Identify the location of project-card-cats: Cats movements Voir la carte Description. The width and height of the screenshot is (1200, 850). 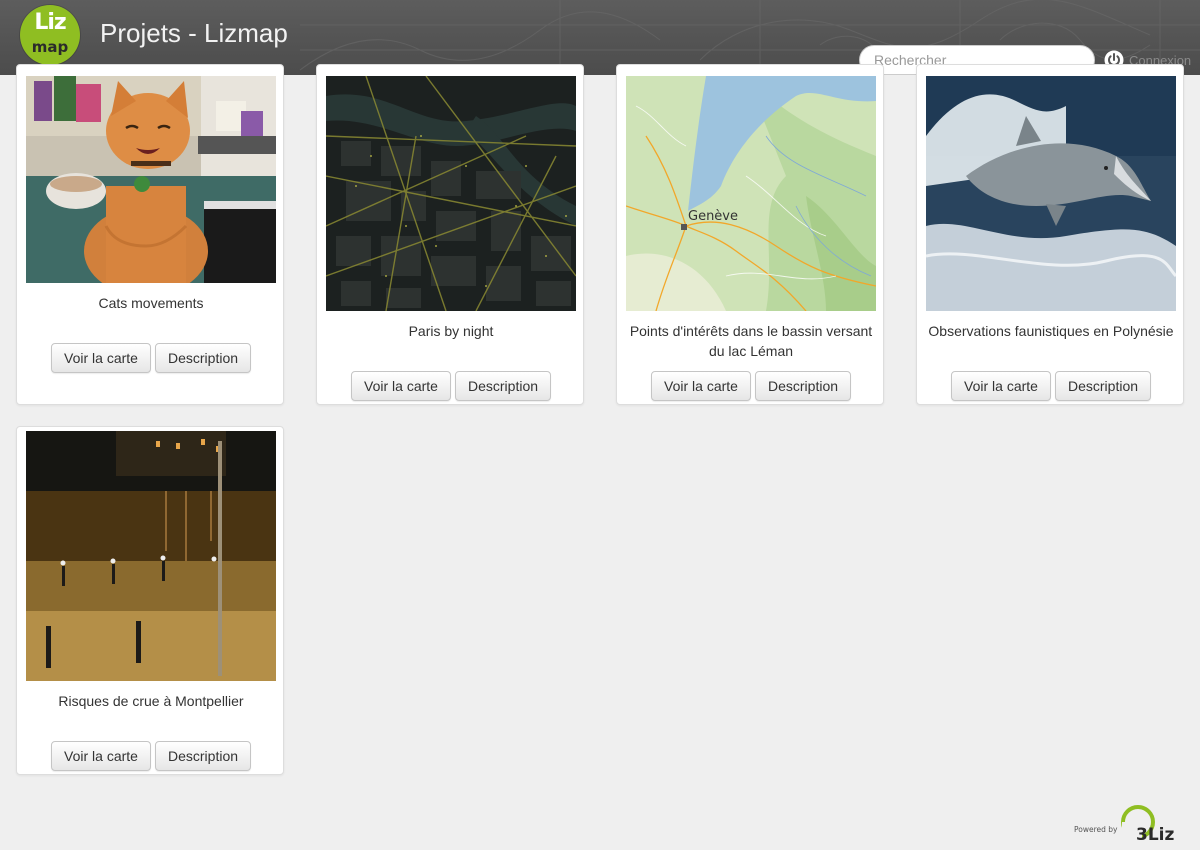
(150, 234).